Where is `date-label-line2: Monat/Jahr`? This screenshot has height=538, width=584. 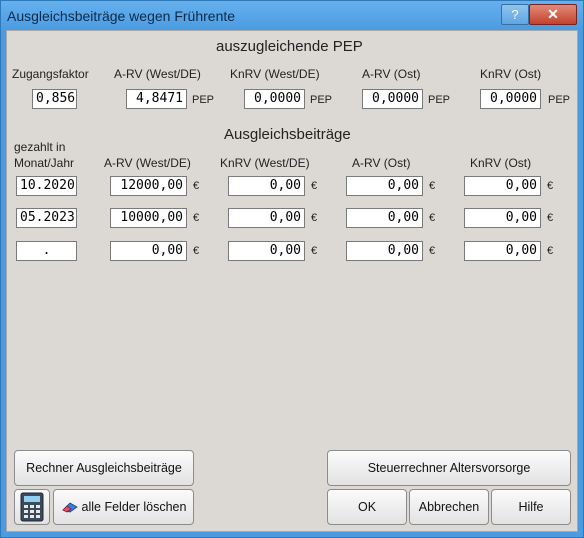
date-label-line2: Monat/Jahr is located at coordinates (44, 163).